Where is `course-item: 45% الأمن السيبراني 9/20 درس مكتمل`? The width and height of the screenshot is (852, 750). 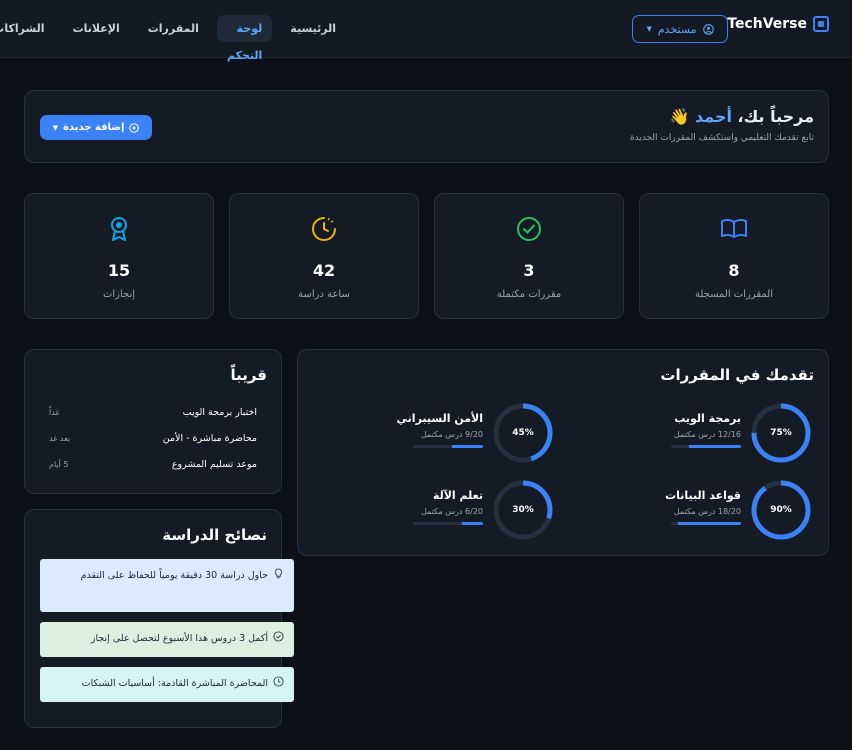 course-item: 45% الأمن السيبراني 9/20 درس مكتمل is located at coordinates (427, 433).